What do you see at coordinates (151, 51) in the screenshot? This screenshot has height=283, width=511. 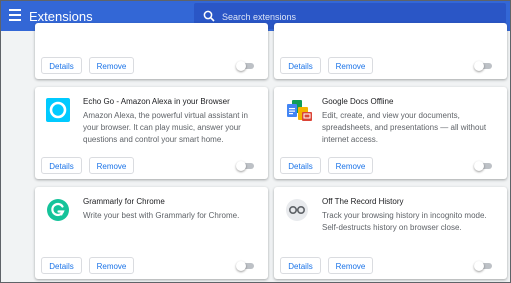 I see `extension-card-partial-left: Details Remove` at bounding box center [151, 51].